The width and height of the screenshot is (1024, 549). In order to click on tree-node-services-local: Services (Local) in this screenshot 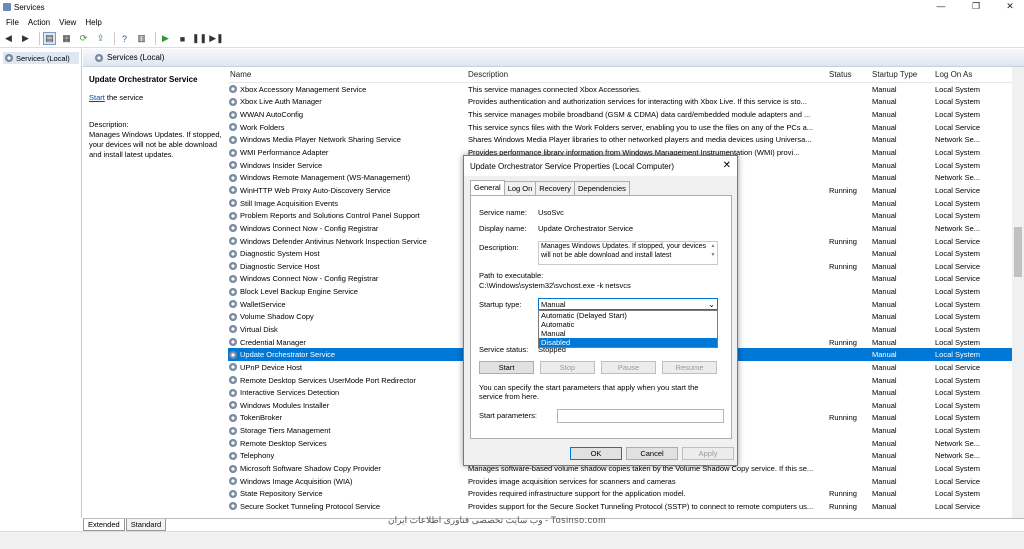, I will do `click(41, 58)`.